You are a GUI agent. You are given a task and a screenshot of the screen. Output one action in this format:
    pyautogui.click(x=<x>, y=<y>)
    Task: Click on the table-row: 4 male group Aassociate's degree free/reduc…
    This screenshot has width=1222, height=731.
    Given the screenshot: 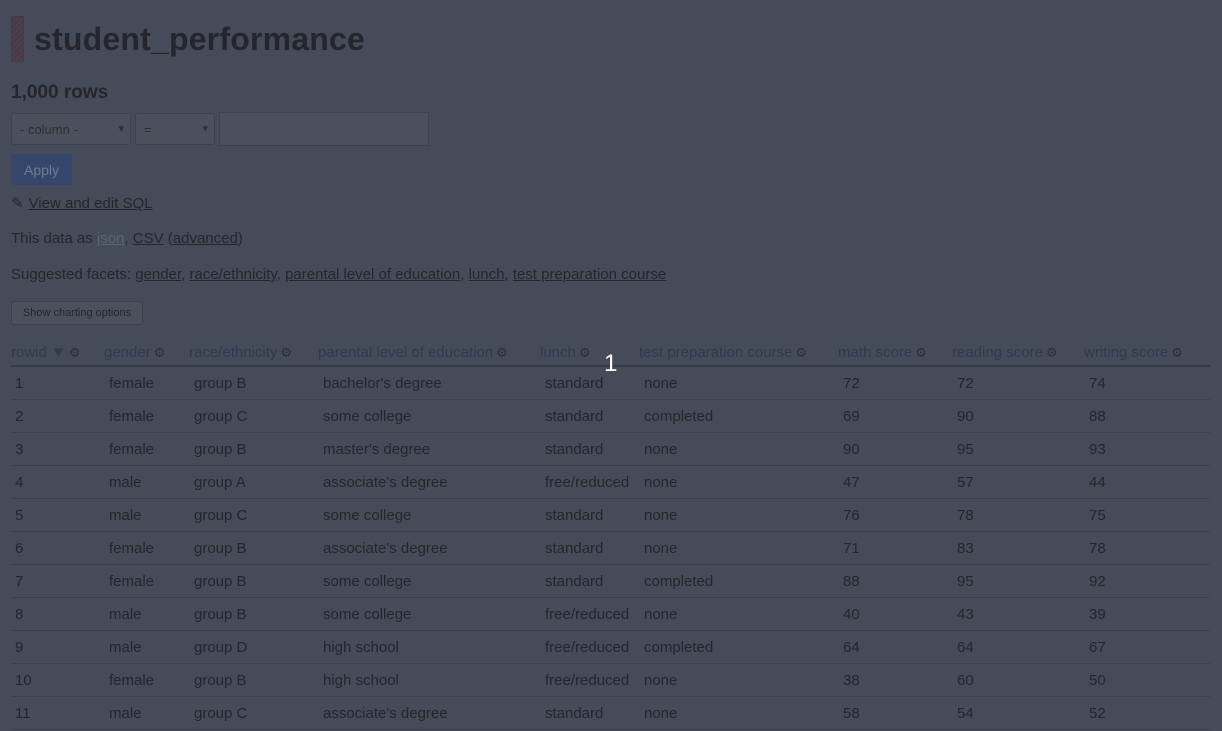 What is the action you would take?
    pyautogui.click(x=610, y=482)
    